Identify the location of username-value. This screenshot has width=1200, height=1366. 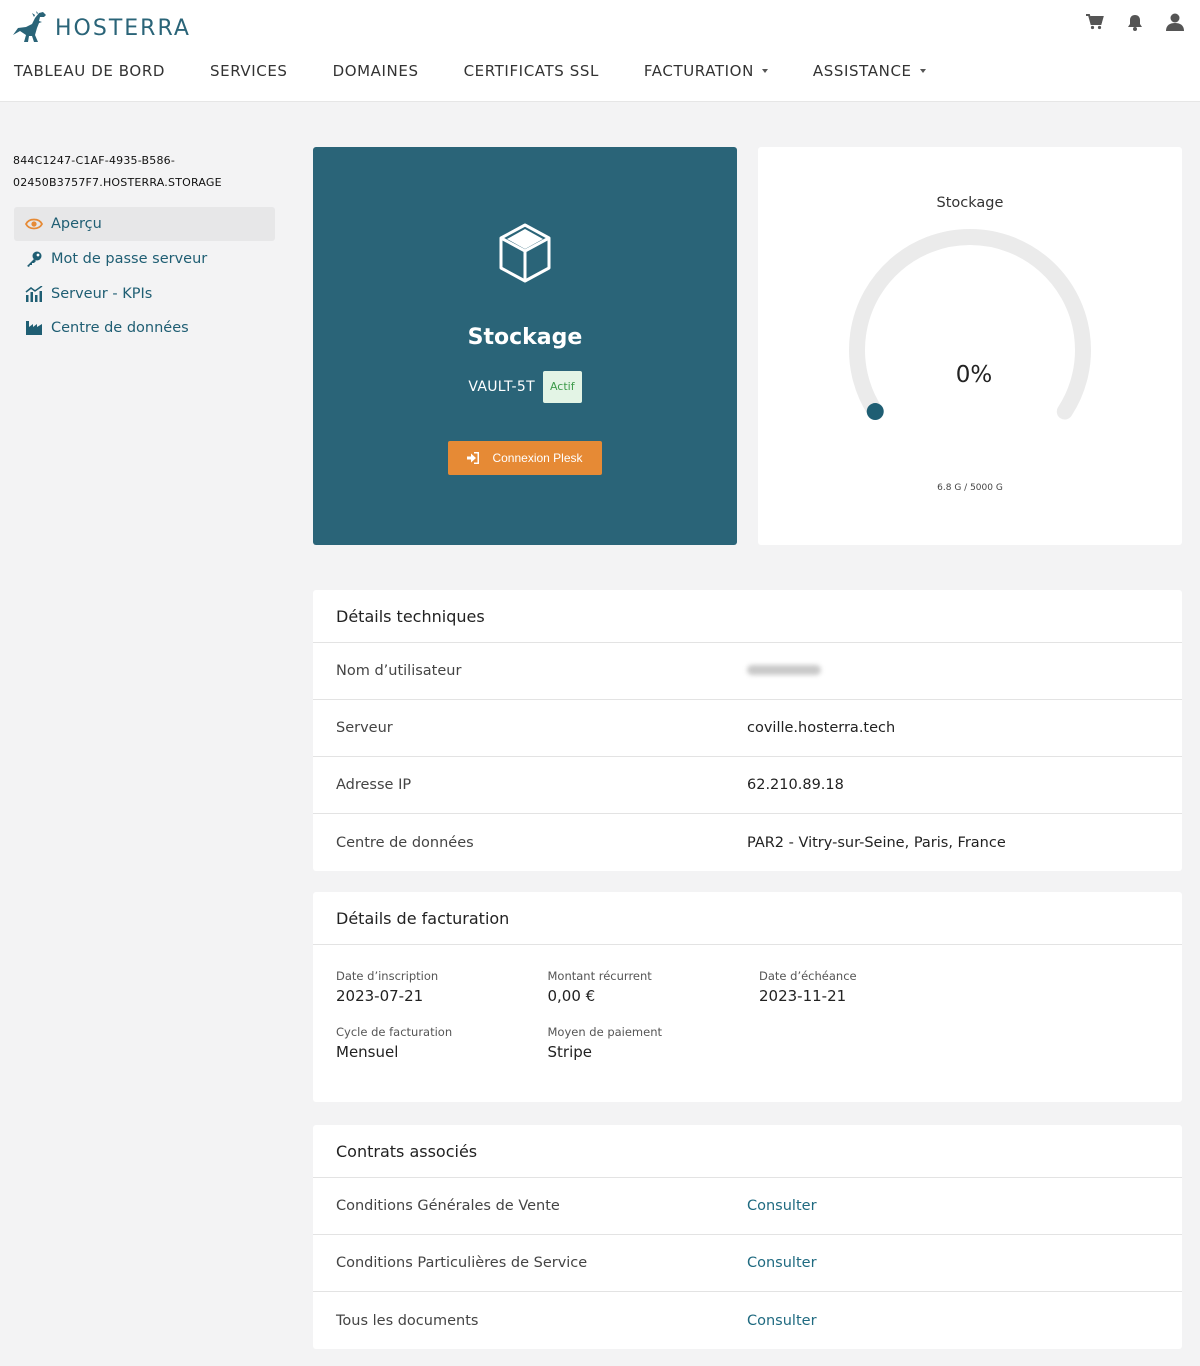
(784, 671).